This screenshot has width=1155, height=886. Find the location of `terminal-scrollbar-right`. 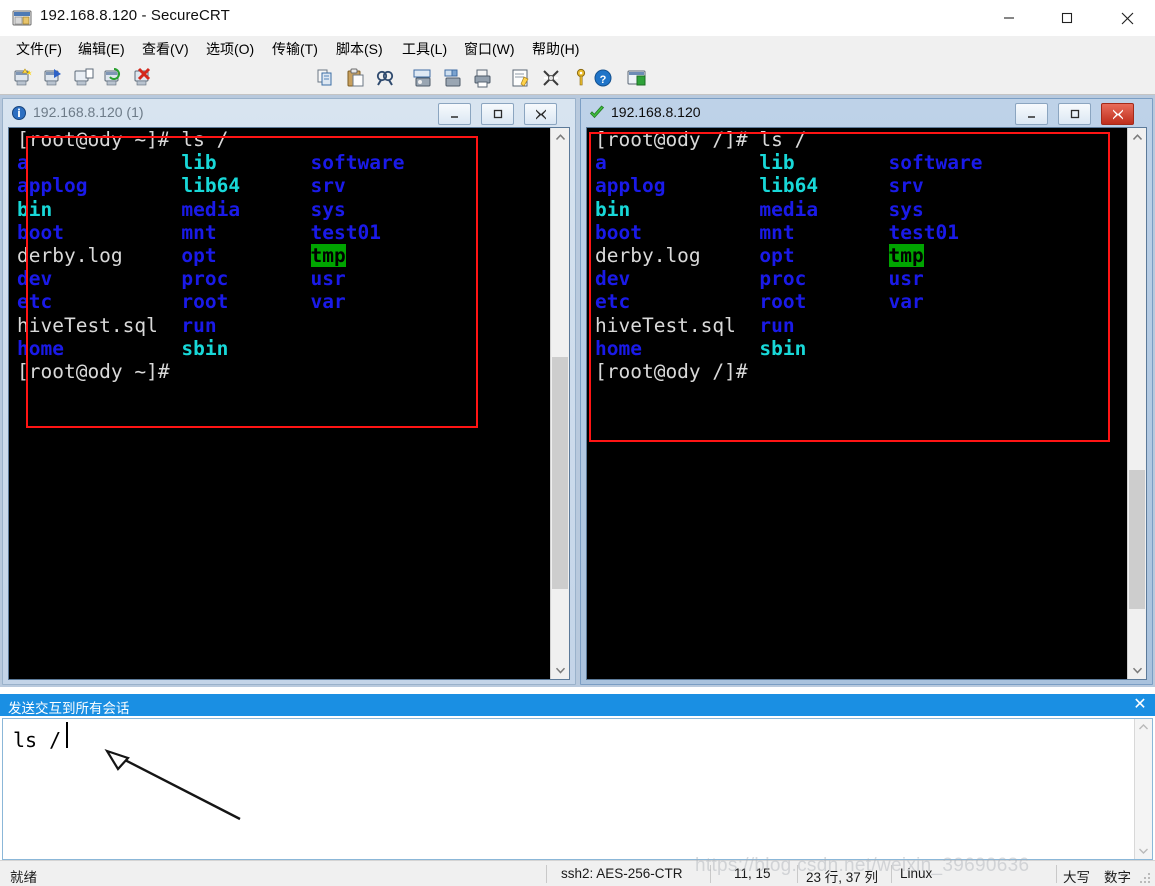

terminal-scrollbar-right is located at coordinates (1136, 403).